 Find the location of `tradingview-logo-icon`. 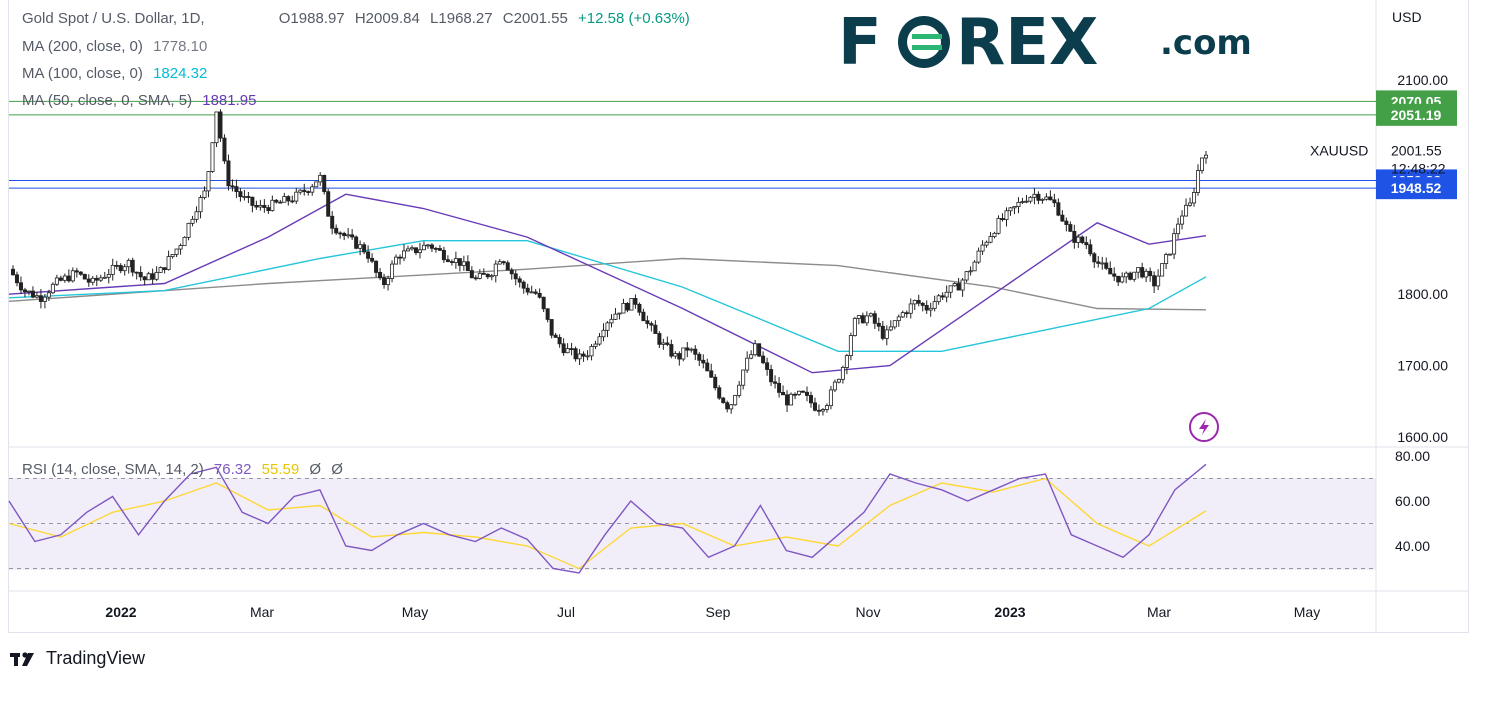

tradingview-logo-icon is located at coordinates (22, 658).